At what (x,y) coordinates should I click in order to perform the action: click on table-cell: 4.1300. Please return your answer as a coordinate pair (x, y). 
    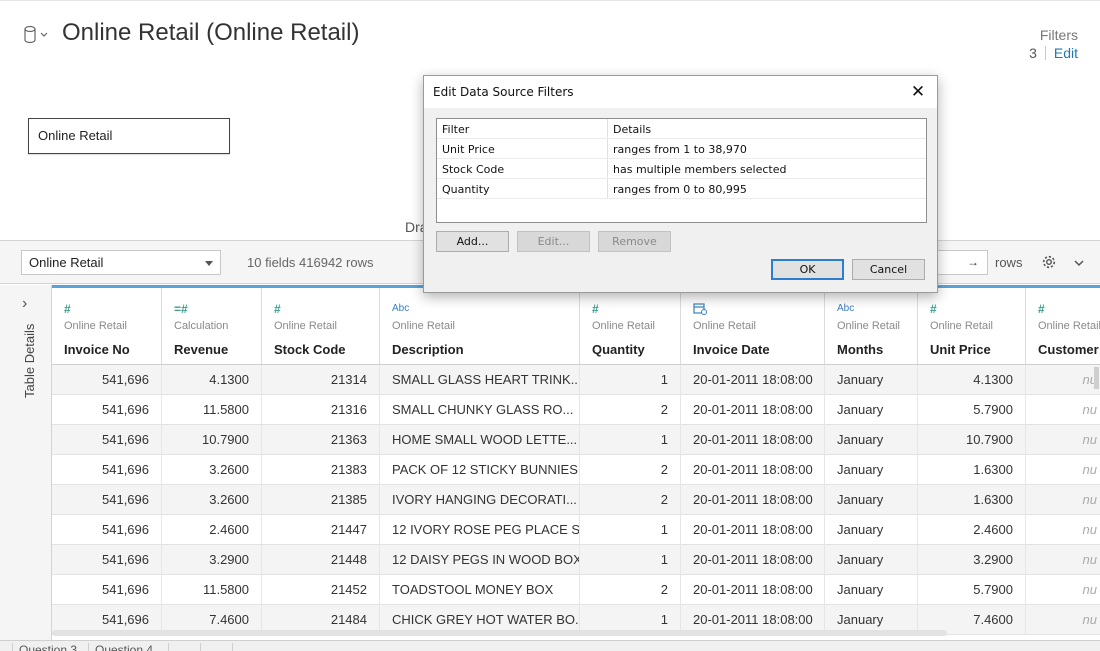
    Looking at the image, I should click on (212, 380).